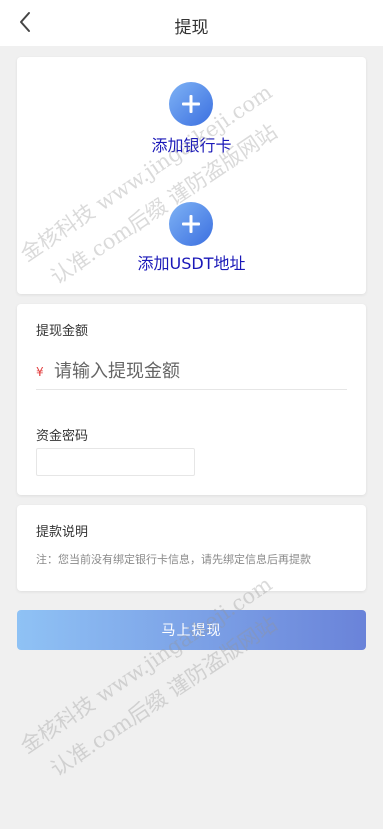 This screenshot has width=383, height=829. What do you see at coordinates (115, 462) in the screenshot?
I see `fund-password-input` at bounding box center [115, 462].